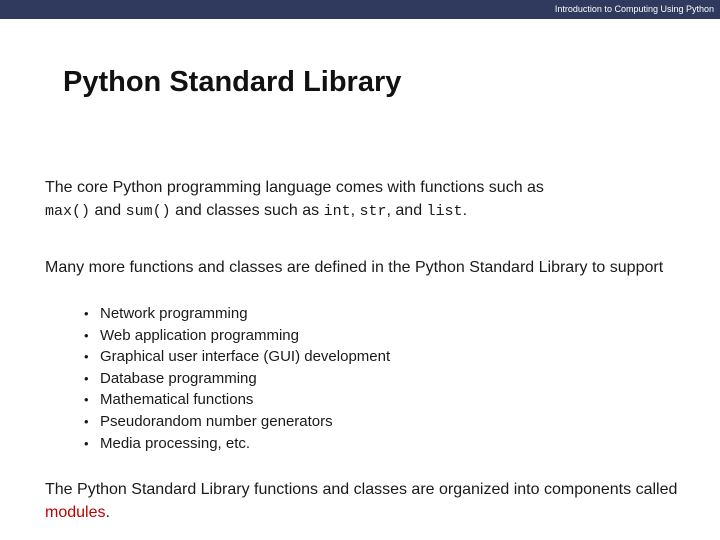 The width and height of the screenshot is (720, 540). Describe the element at coordinates (178, 378) in the screenshot. I see `list-item-text: Database programming` at that location.